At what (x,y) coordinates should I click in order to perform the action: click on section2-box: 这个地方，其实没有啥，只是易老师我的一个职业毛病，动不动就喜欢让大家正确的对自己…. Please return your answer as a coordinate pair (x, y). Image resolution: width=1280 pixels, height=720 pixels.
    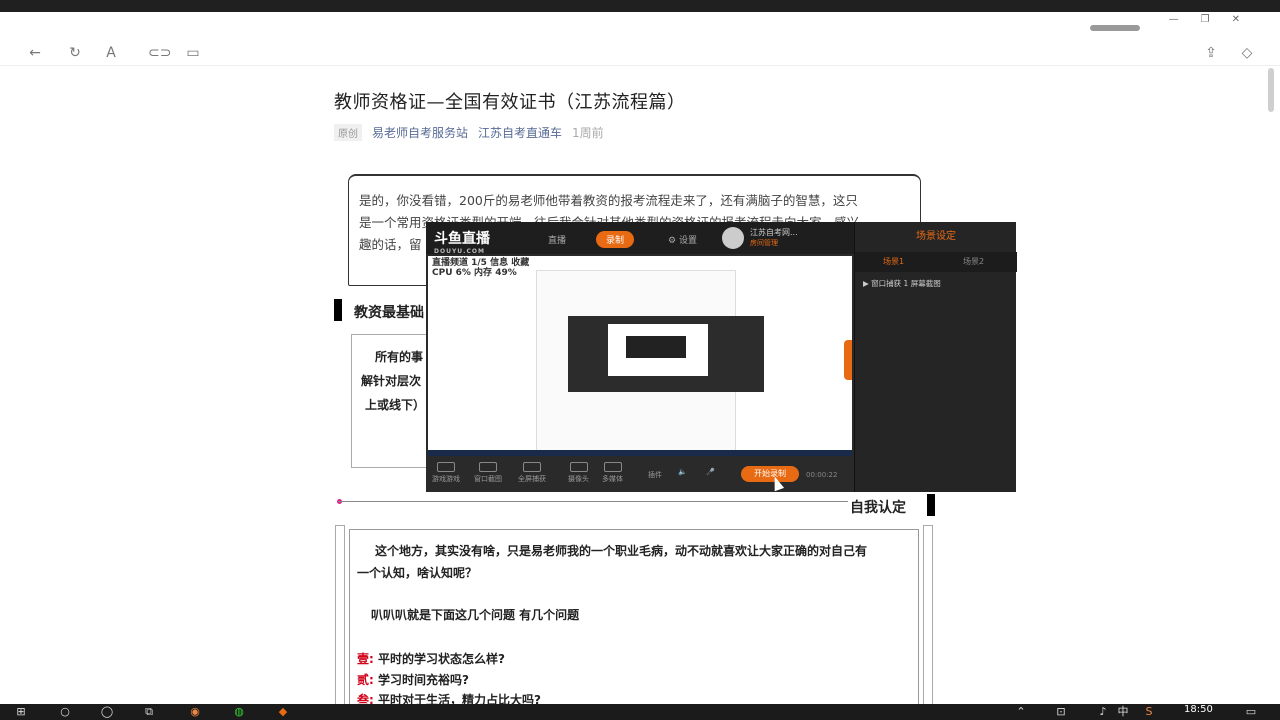
    Looking at the image, I should click on (635, 616).